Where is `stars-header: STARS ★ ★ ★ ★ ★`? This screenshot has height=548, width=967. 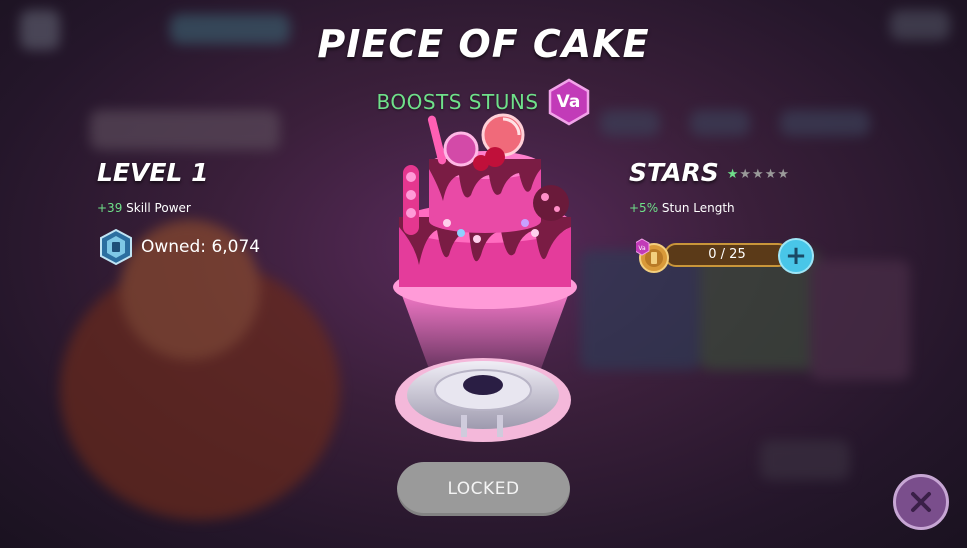
stars-header: STARS ★ ★ ★ ★ ★ is located at coordinates (709, 172).